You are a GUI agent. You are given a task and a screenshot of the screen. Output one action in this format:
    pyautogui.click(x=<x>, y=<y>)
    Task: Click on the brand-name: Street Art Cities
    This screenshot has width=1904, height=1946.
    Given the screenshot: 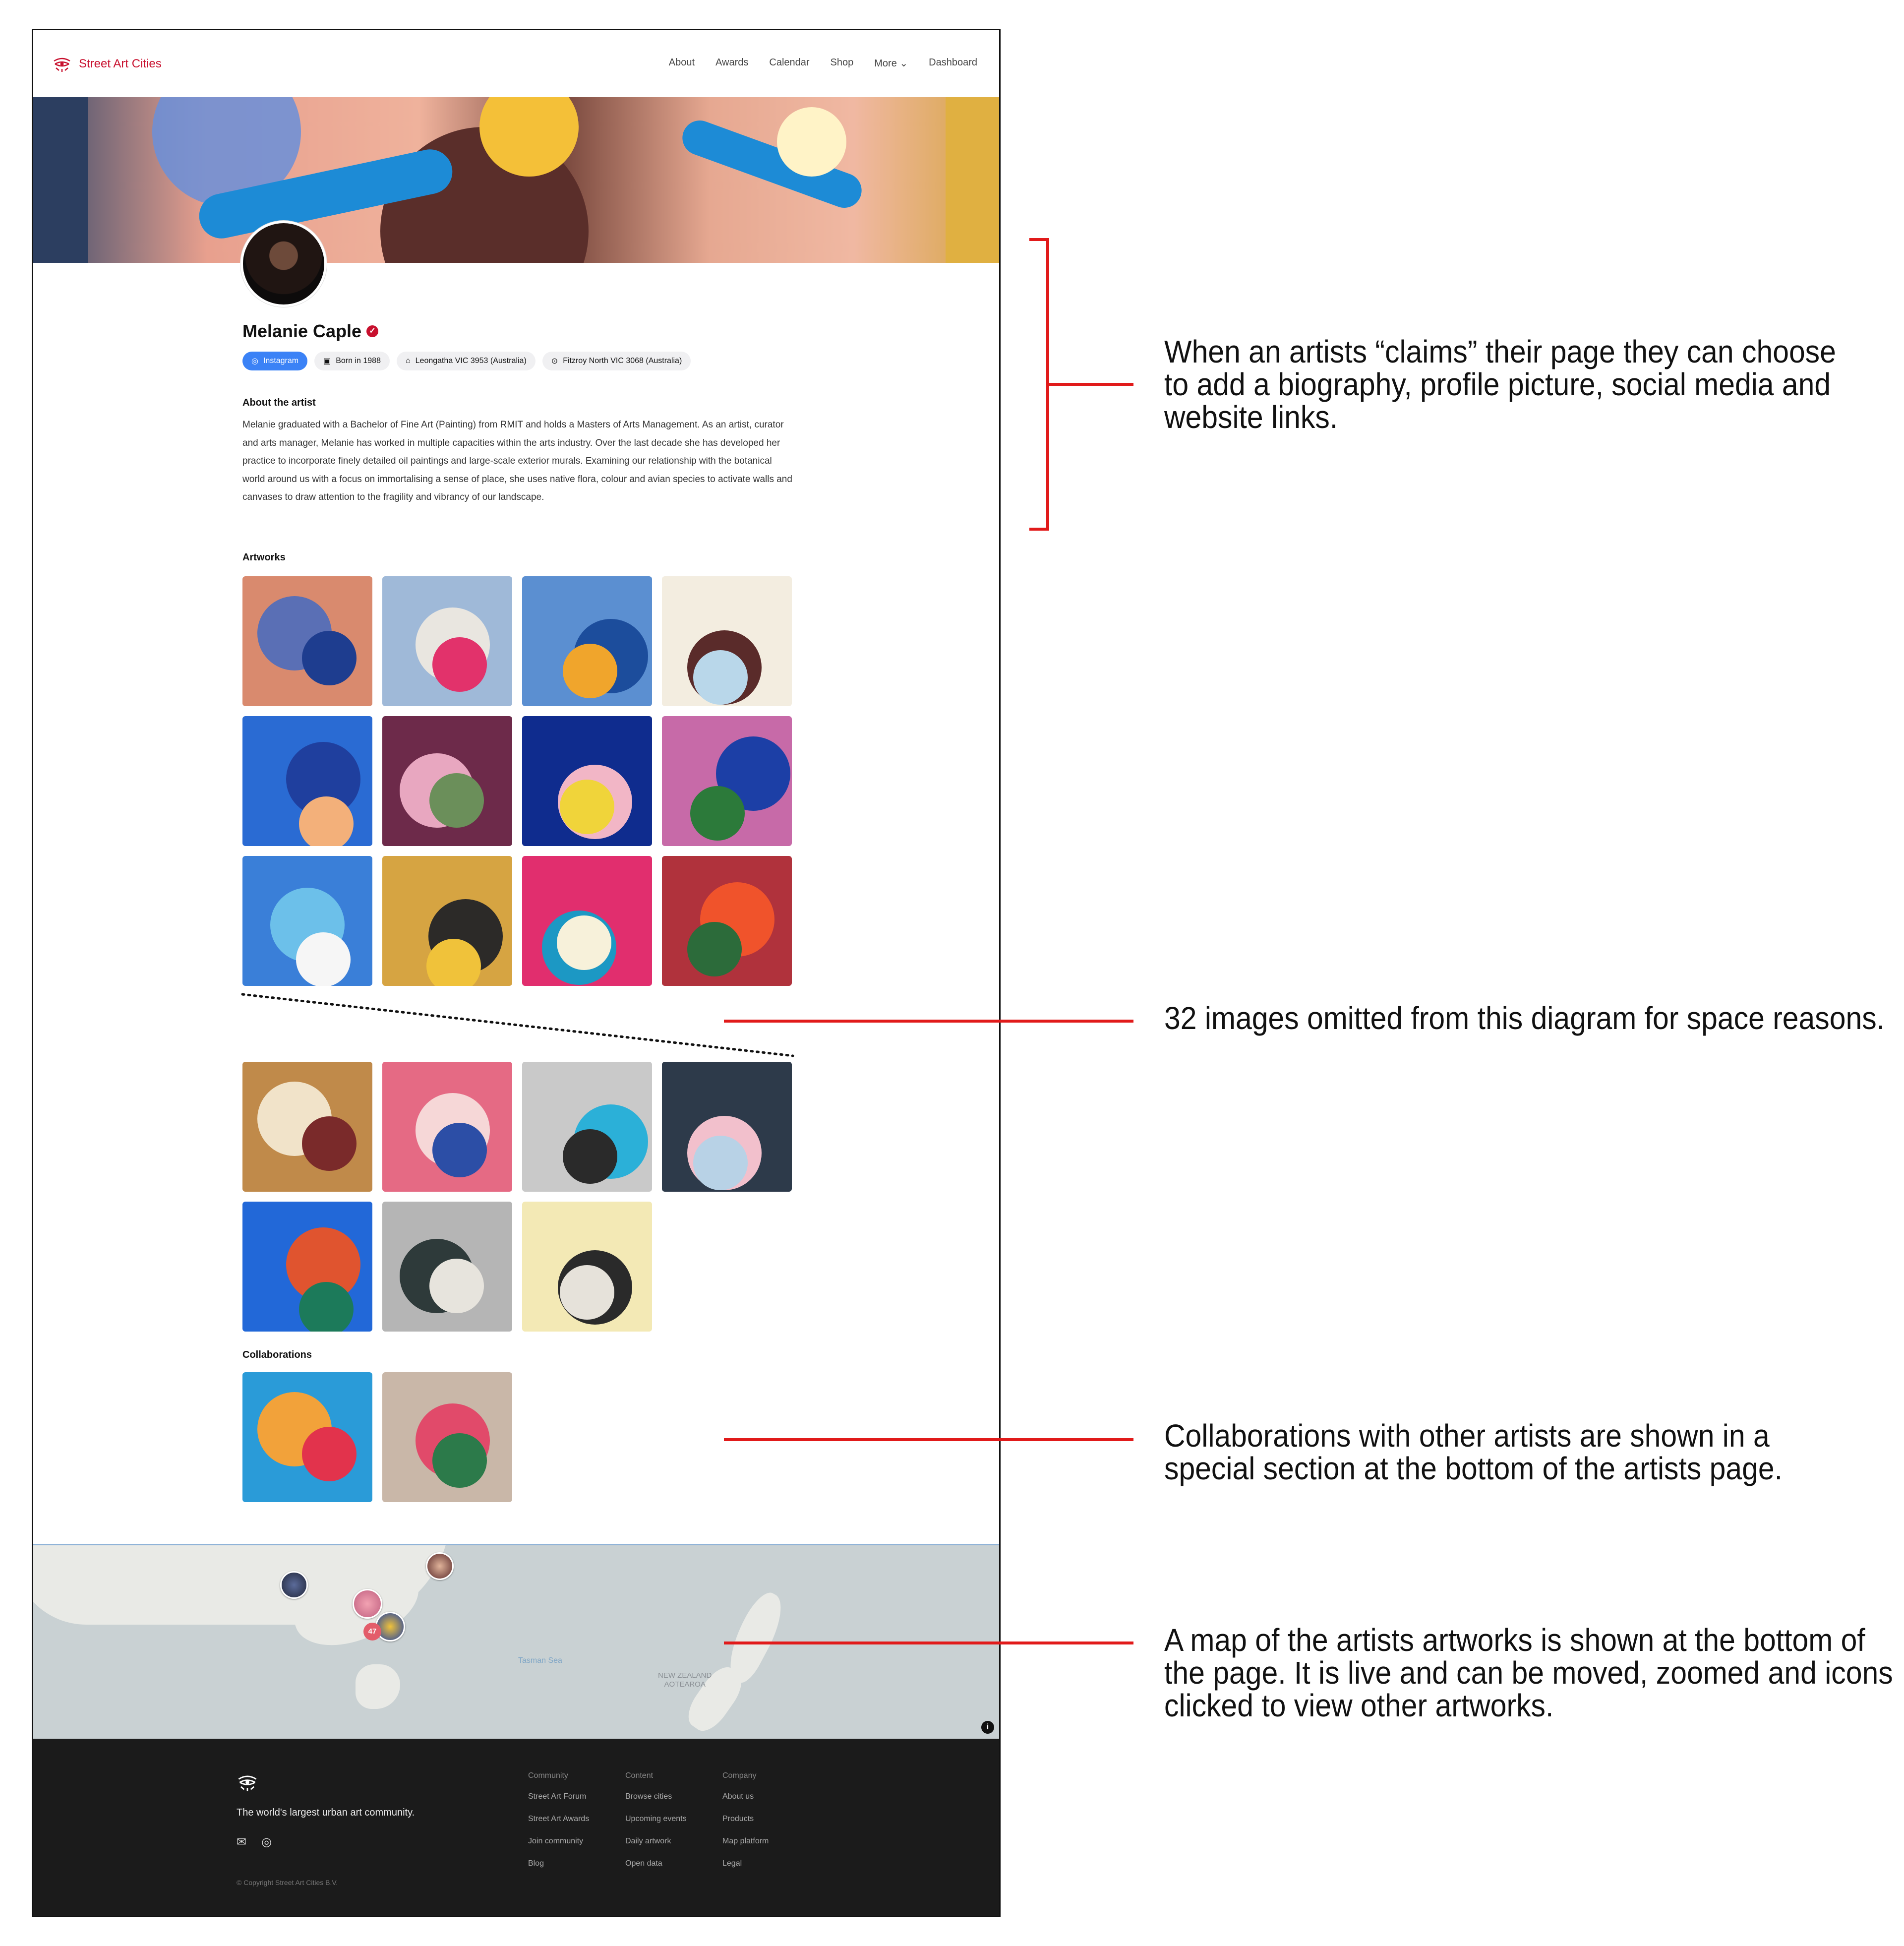 What is the action you would take?
    pyautogui.click(x=120, y=63)
    